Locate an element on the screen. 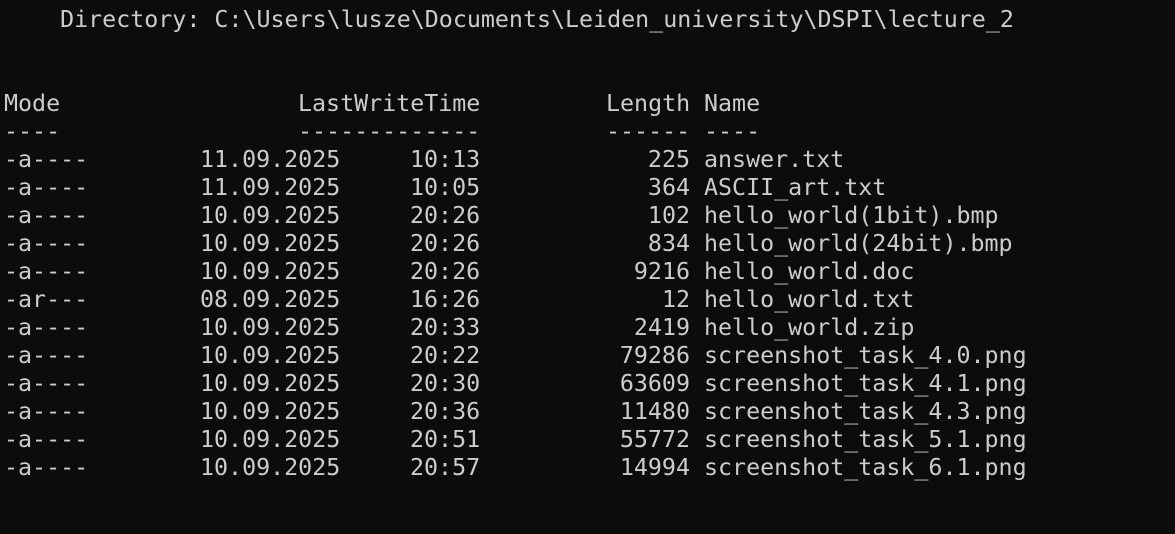 The width and height of the screenshot is (1175, 534). file-length: 364 is located at coordinates (668, 187).